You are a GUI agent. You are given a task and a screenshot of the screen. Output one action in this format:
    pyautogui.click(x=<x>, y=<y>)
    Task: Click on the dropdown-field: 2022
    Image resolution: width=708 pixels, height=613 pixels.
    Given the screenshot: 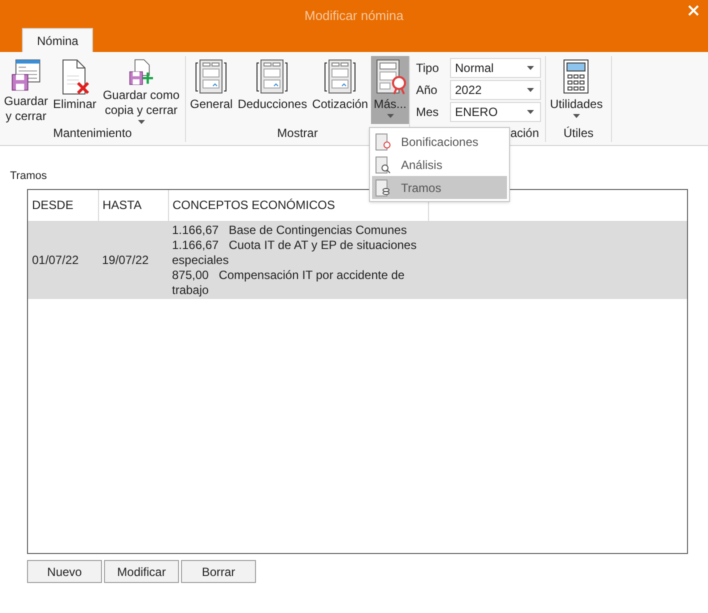 What is the action you would take?
    pyautogui.click(x=495, y=90)
    